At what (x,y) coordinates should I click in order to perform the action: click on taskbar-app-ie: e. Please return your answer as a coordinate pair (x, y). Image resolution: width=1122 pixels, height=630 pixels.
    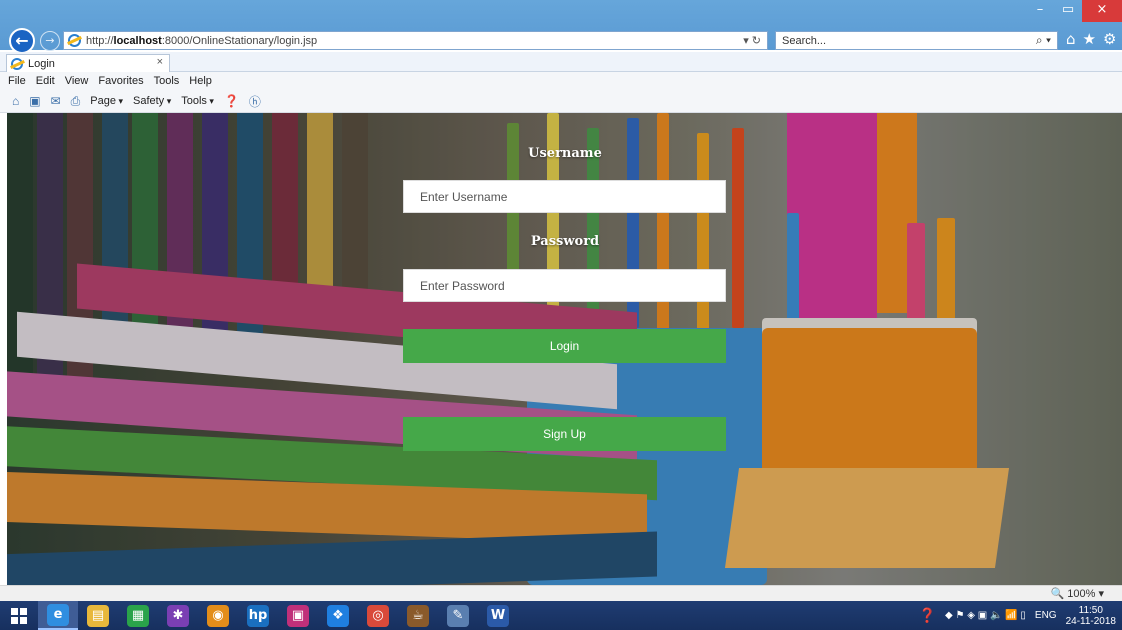
    Looking at the image, I should click on (58, 615).